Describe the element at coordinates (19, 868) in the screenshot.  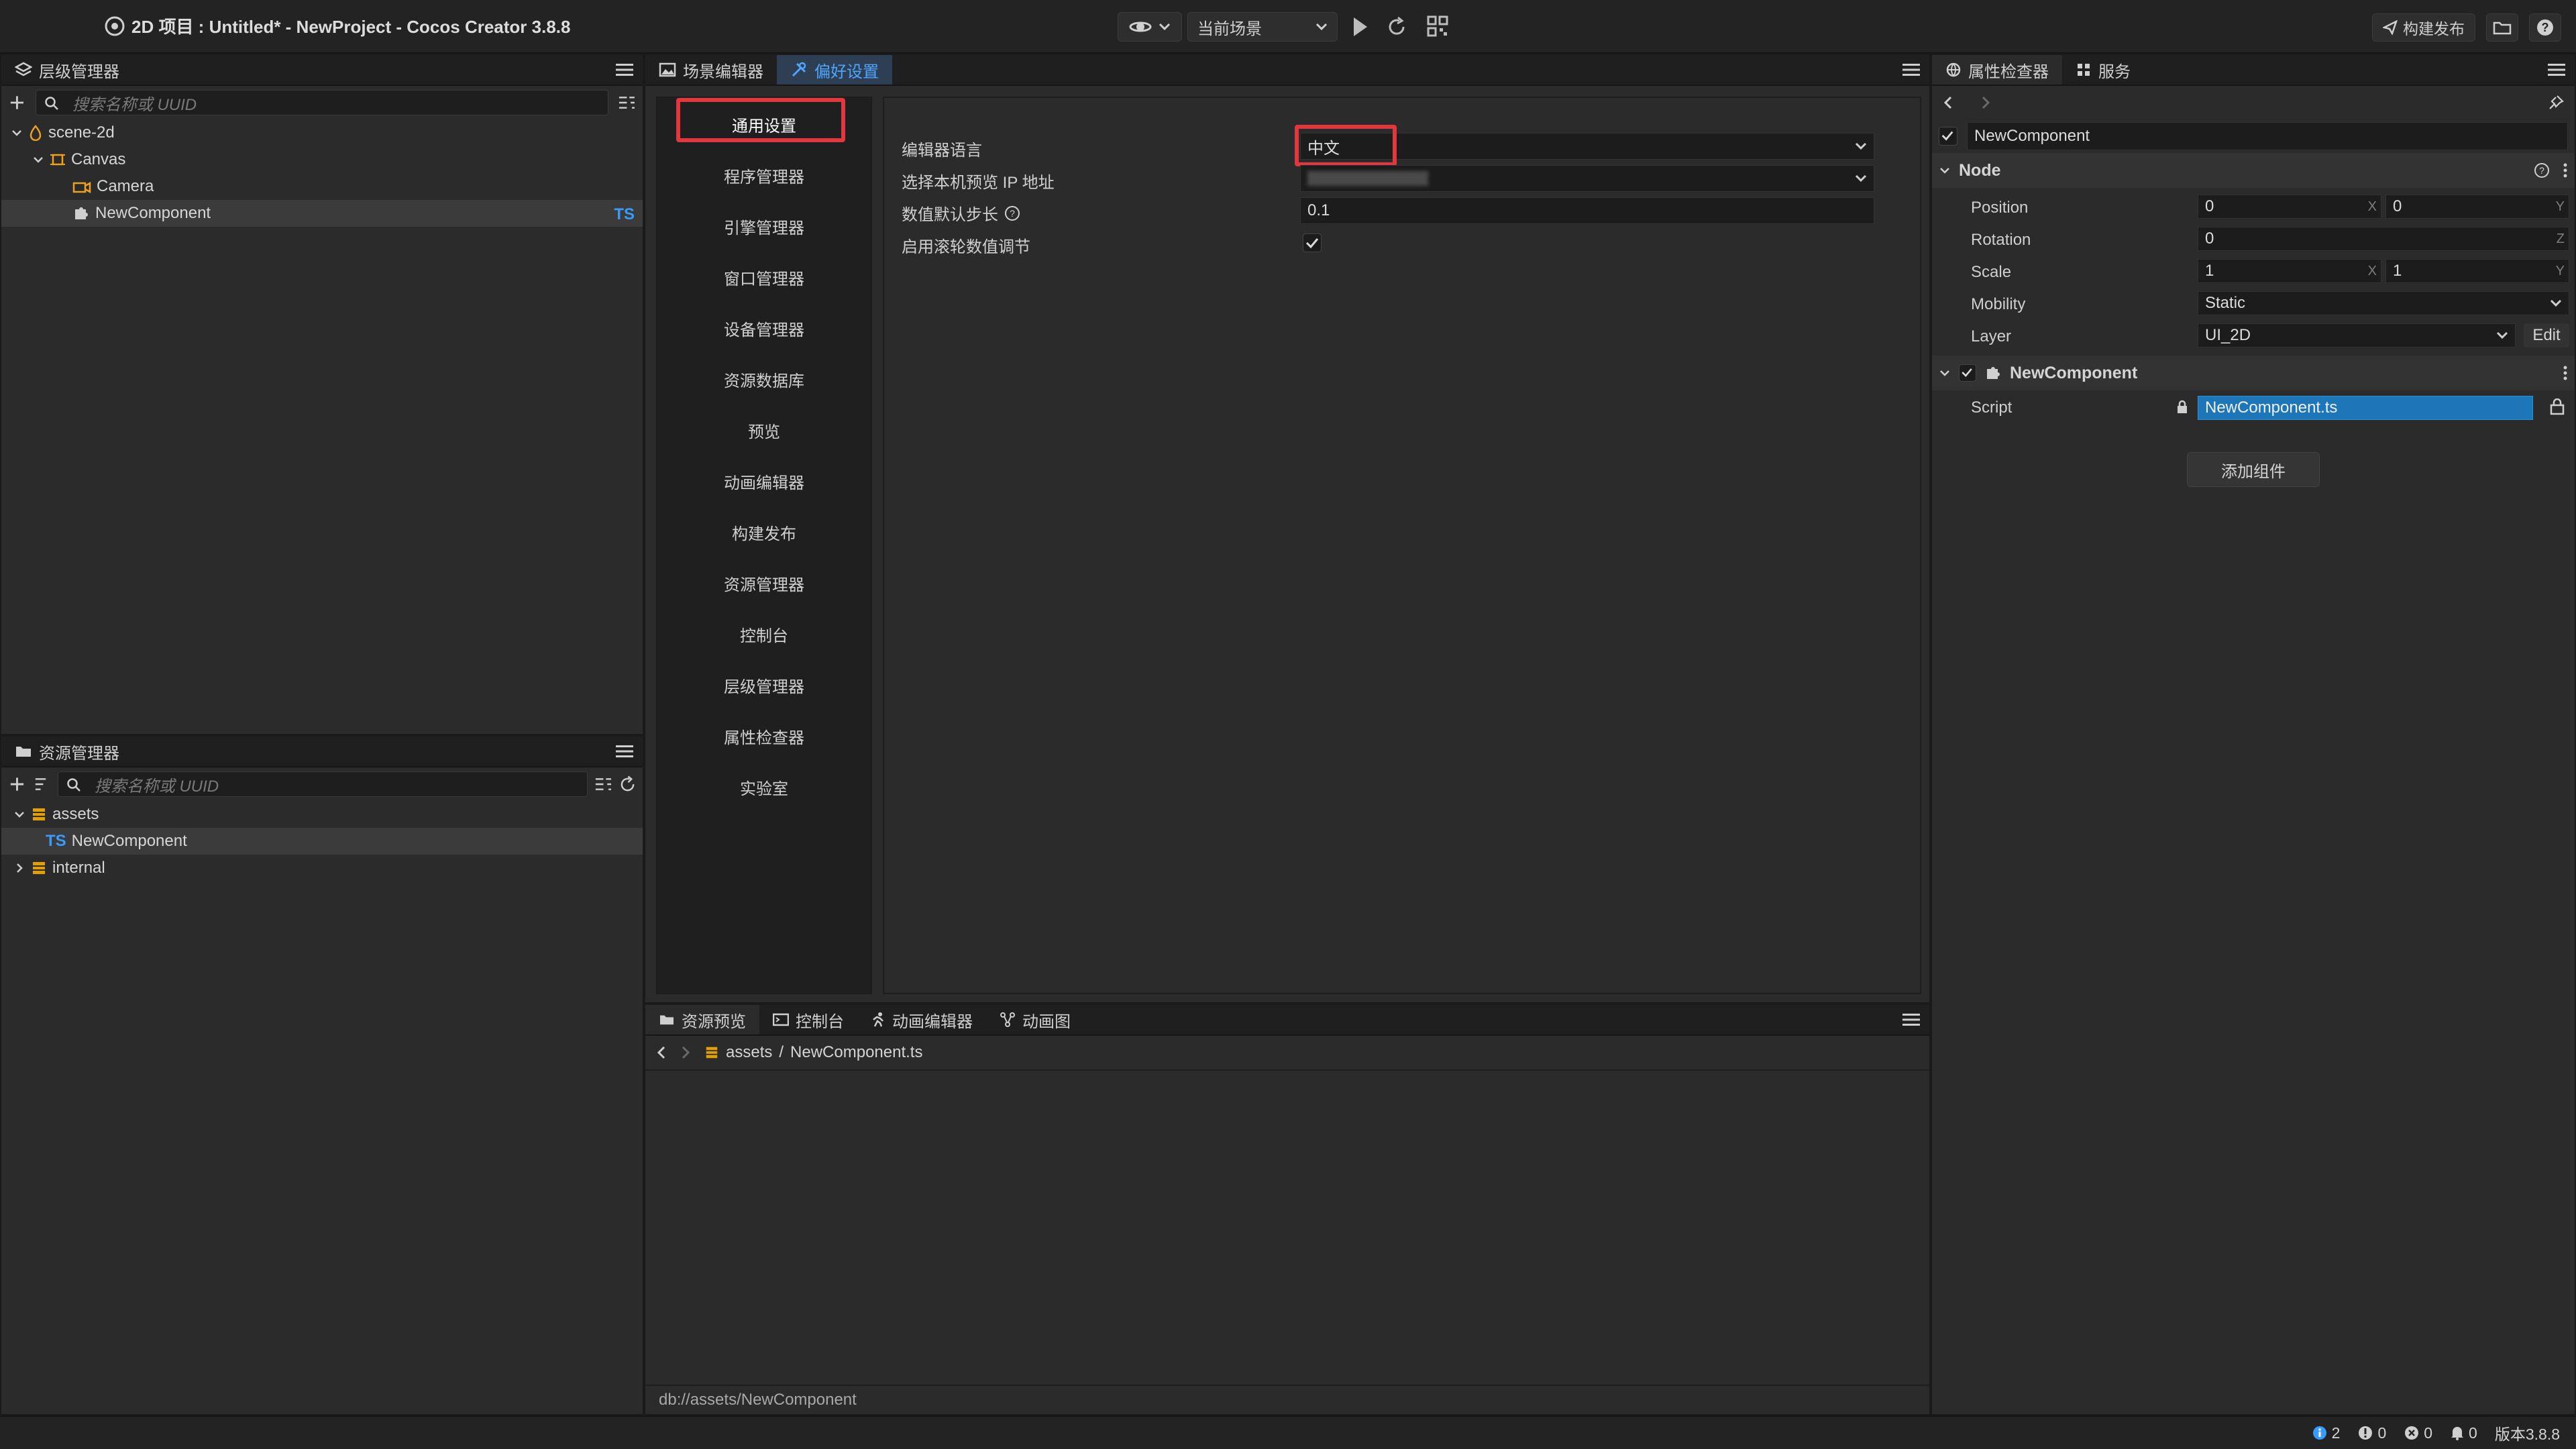
I see `chevron-right-icon` at that location.